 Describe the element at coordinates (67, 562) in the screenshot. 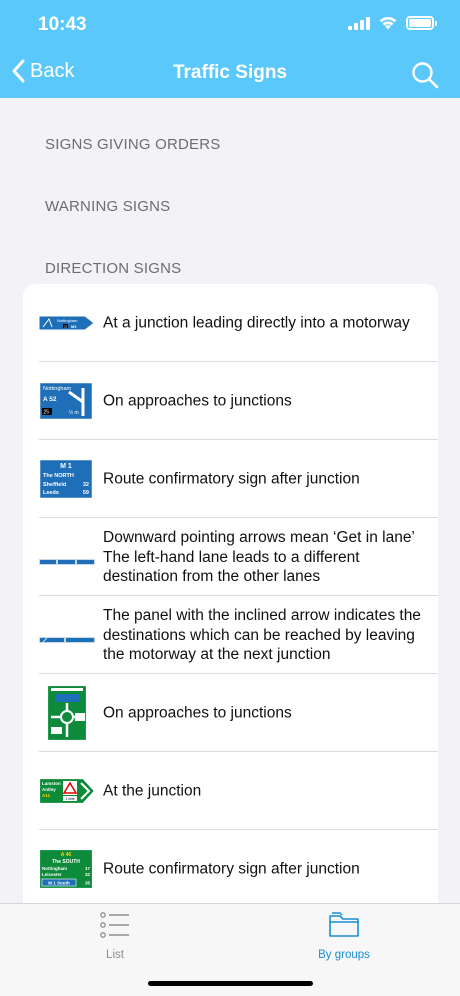

I see `lane-gantry-sign` at that location.